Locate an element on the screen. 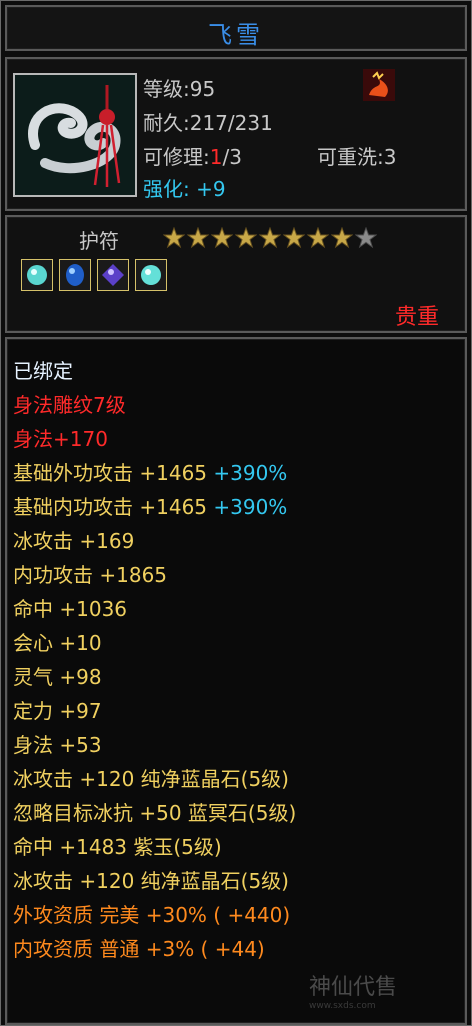 The height and width of the screenshot is (1026, 472). title-bar: 飞雪 is located at coordinates (236, 28).